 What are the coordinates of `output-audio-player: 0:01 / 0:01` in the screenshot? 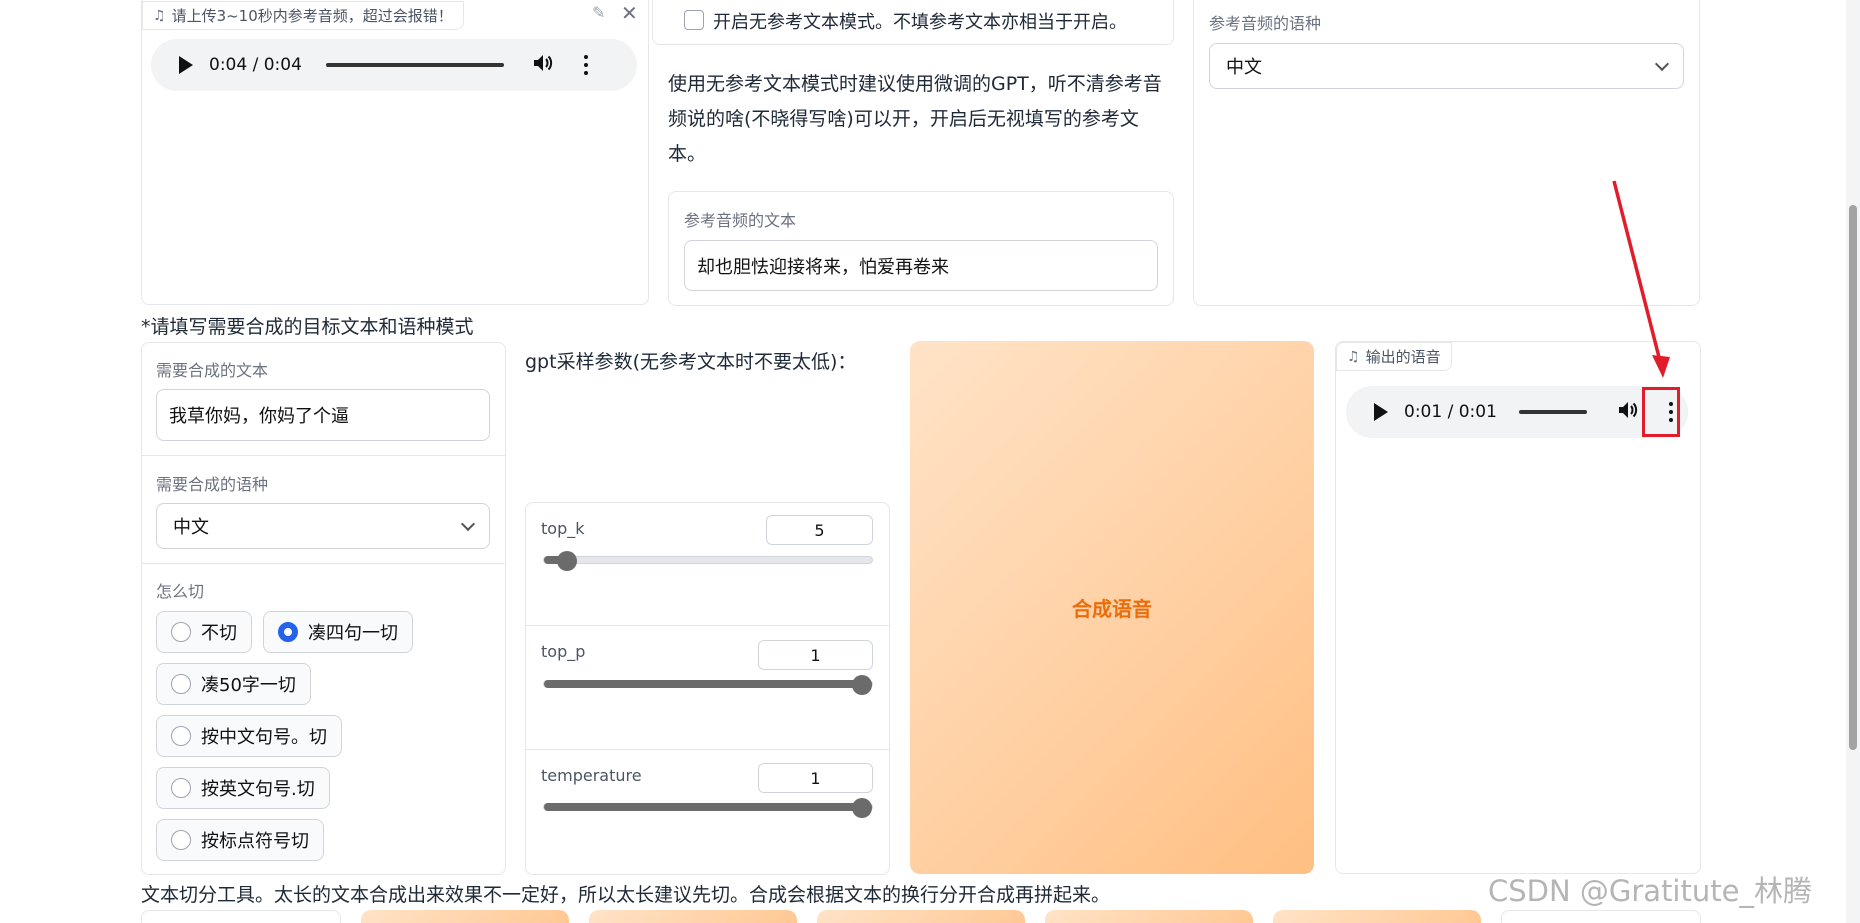 It's located at (1517, 412).